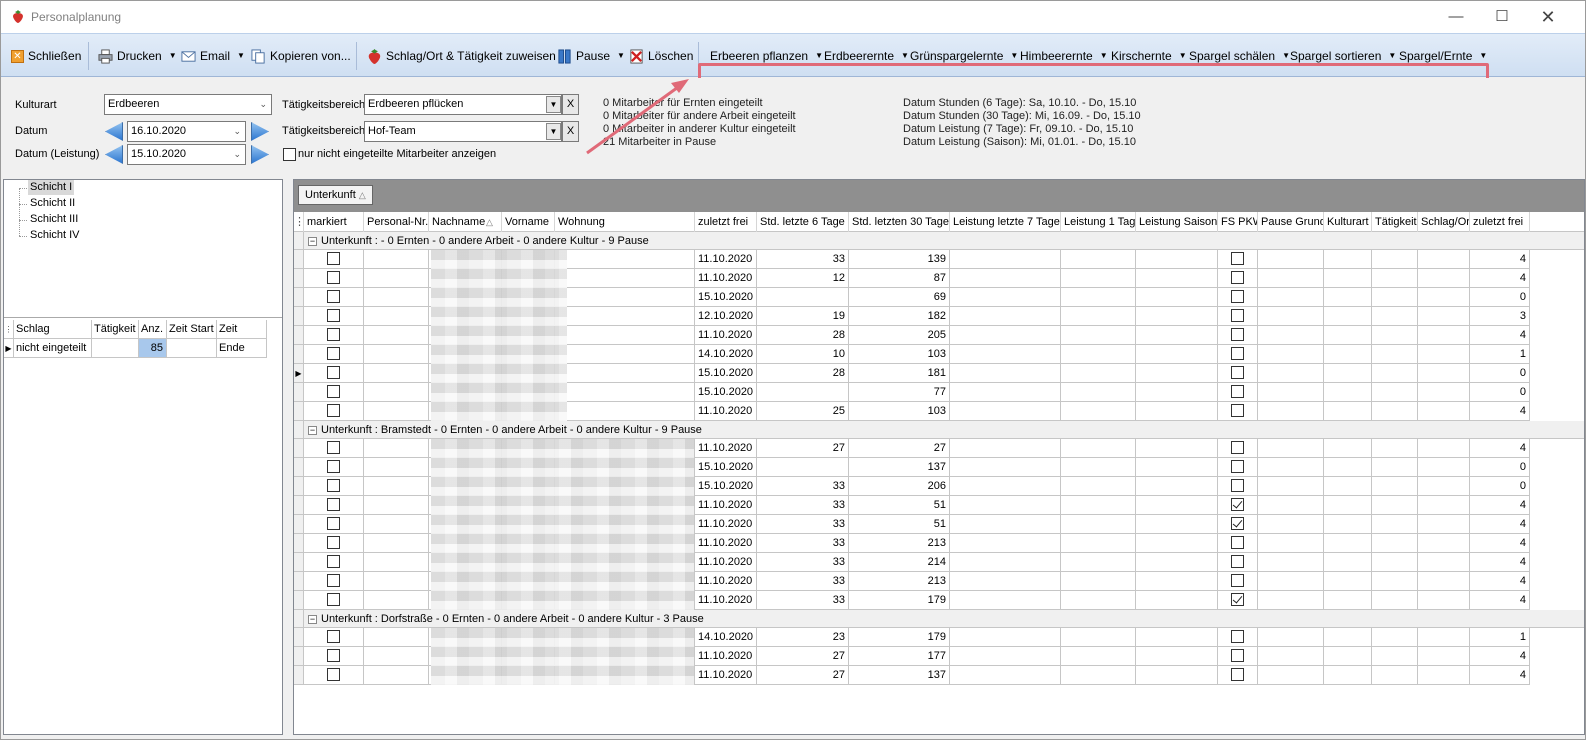  What do you see at coordinates (726, 373) in the screenshot?
I see `zuletzt-frei-cell: 15.10.2020` at bounding box center [726, 373].